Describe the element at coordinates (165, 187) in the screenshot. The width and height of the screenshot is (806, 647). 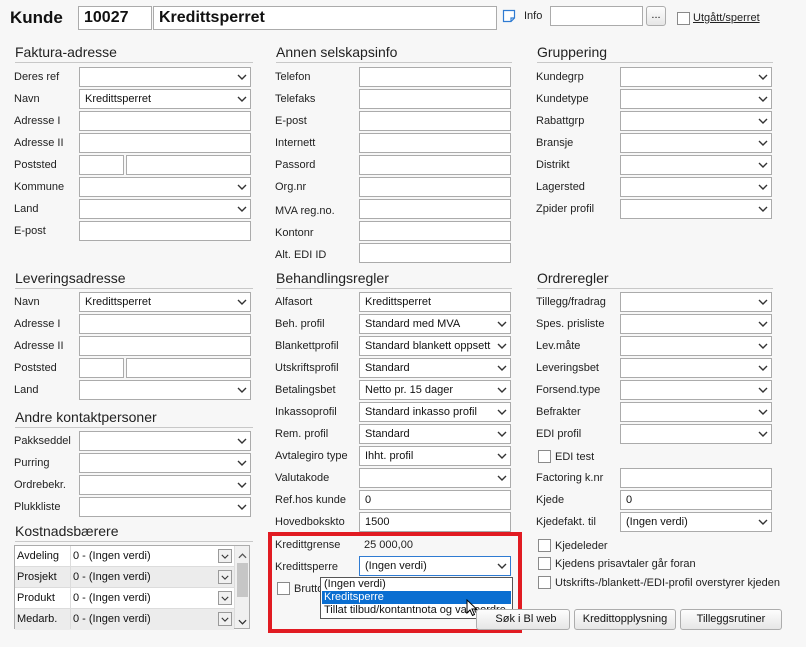
I see `kommune-combo` at that location.